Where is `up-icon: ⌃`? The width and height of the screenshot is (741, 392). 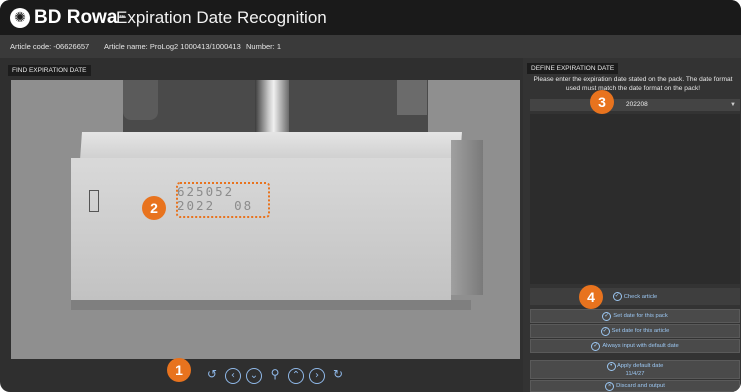 up-icon: ⌃ is located at coordinates (296, 376).